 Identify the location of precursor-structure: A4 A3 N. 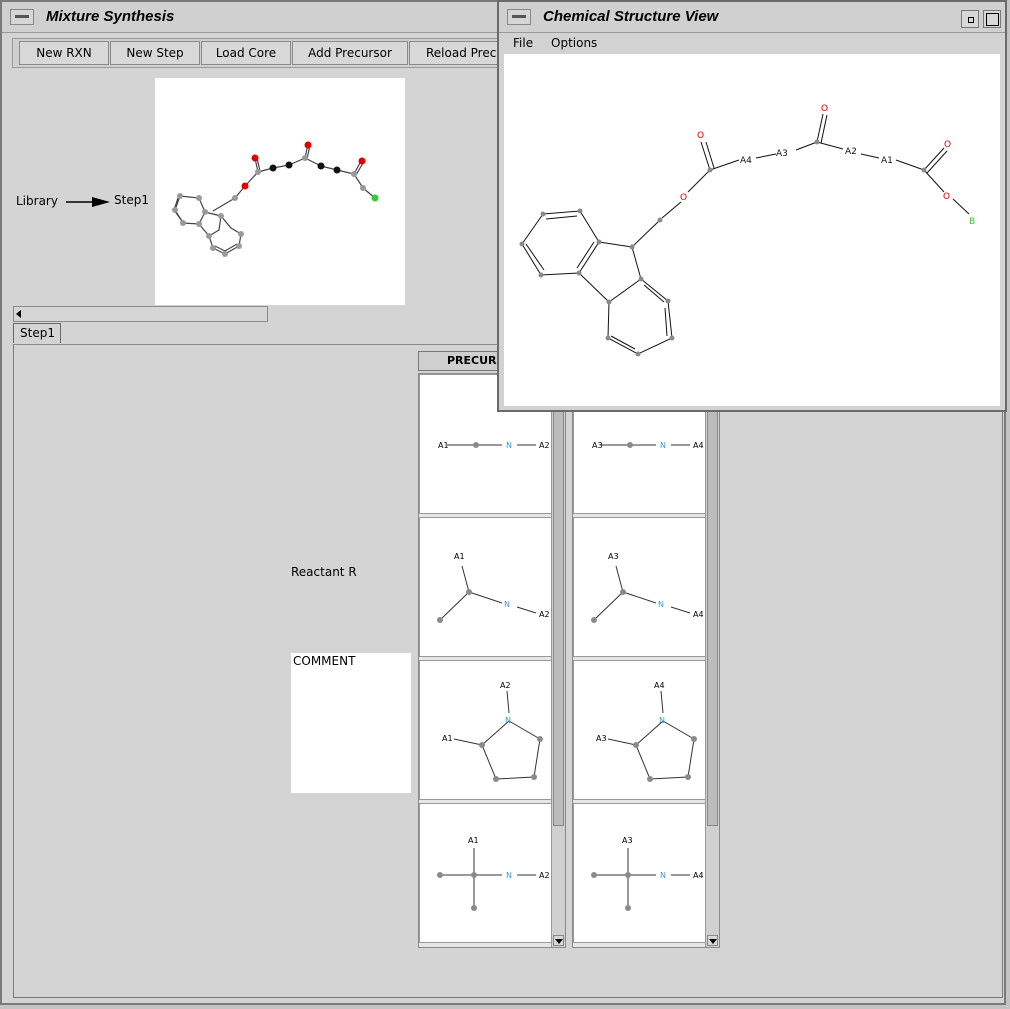
(646, 731).